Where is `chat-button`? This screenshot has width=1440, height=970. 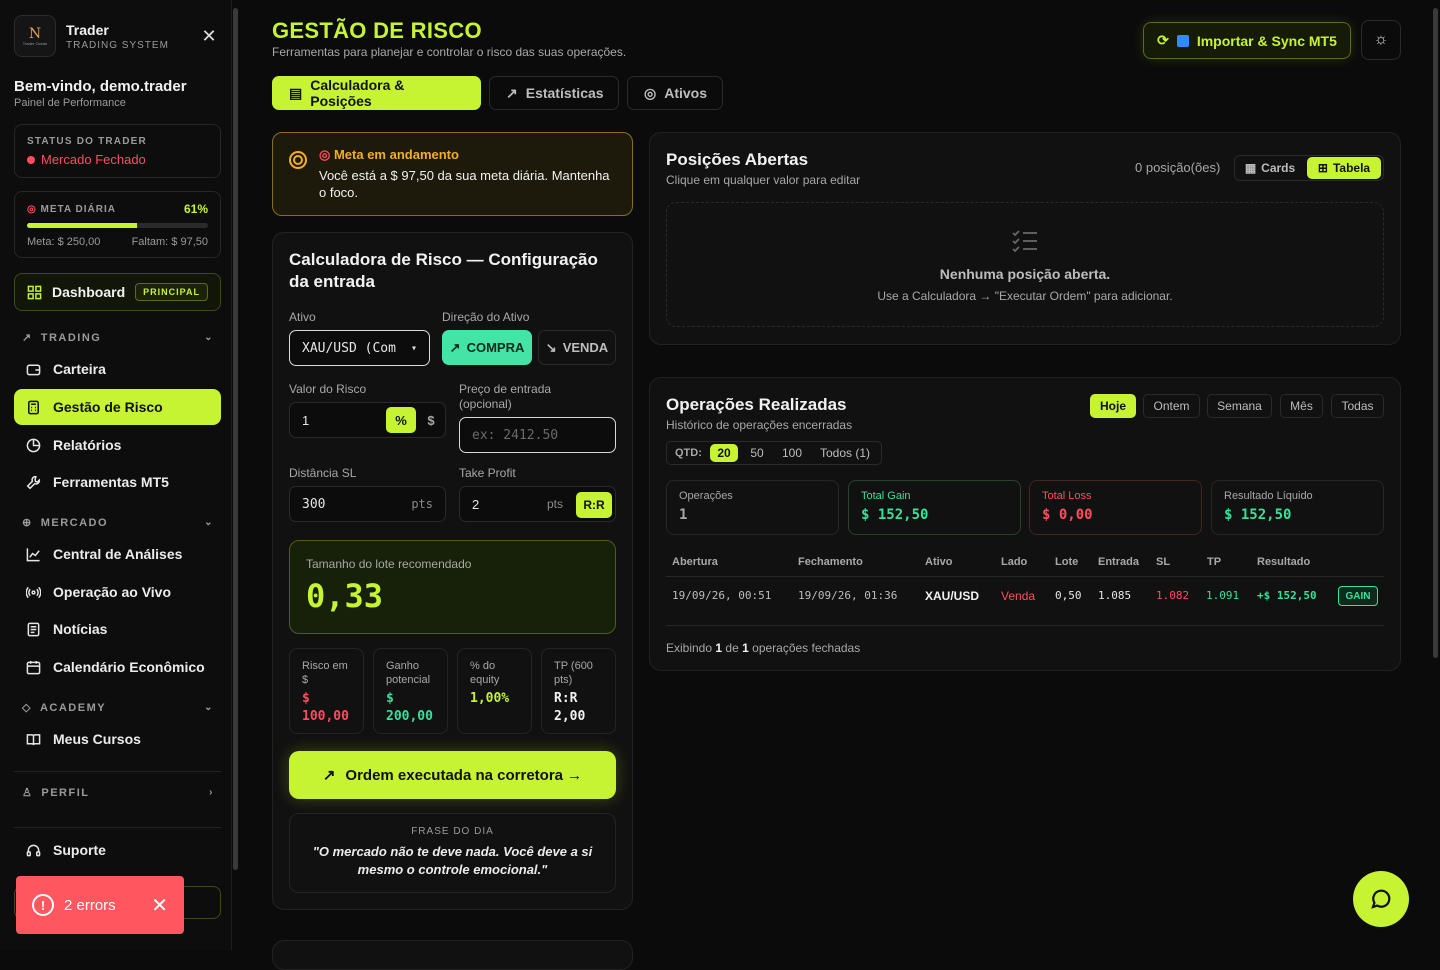
chat-button is located at coordinates (1381, 899).